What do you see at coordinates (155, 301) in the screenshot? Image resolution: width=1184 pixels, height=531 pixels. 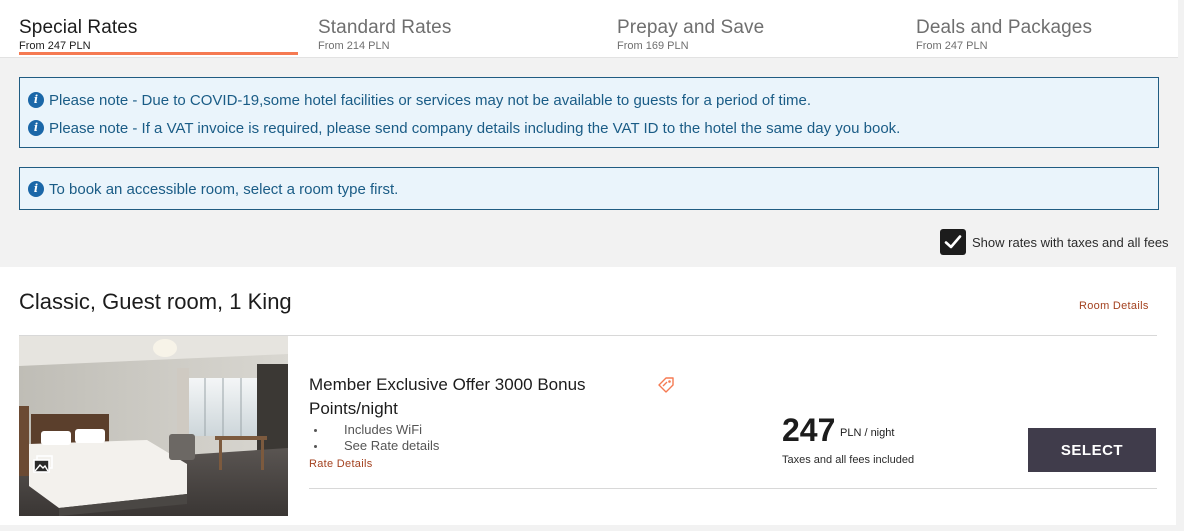 I see `room-title: Classic, Guest room, 1 King` at bounding box center [155, 301].